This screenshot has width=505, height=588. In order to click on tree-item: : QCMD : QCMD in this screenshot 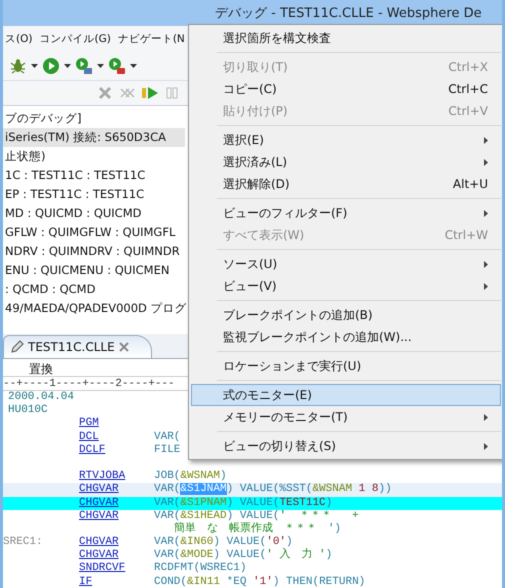, I will do `click(94, 289)`.